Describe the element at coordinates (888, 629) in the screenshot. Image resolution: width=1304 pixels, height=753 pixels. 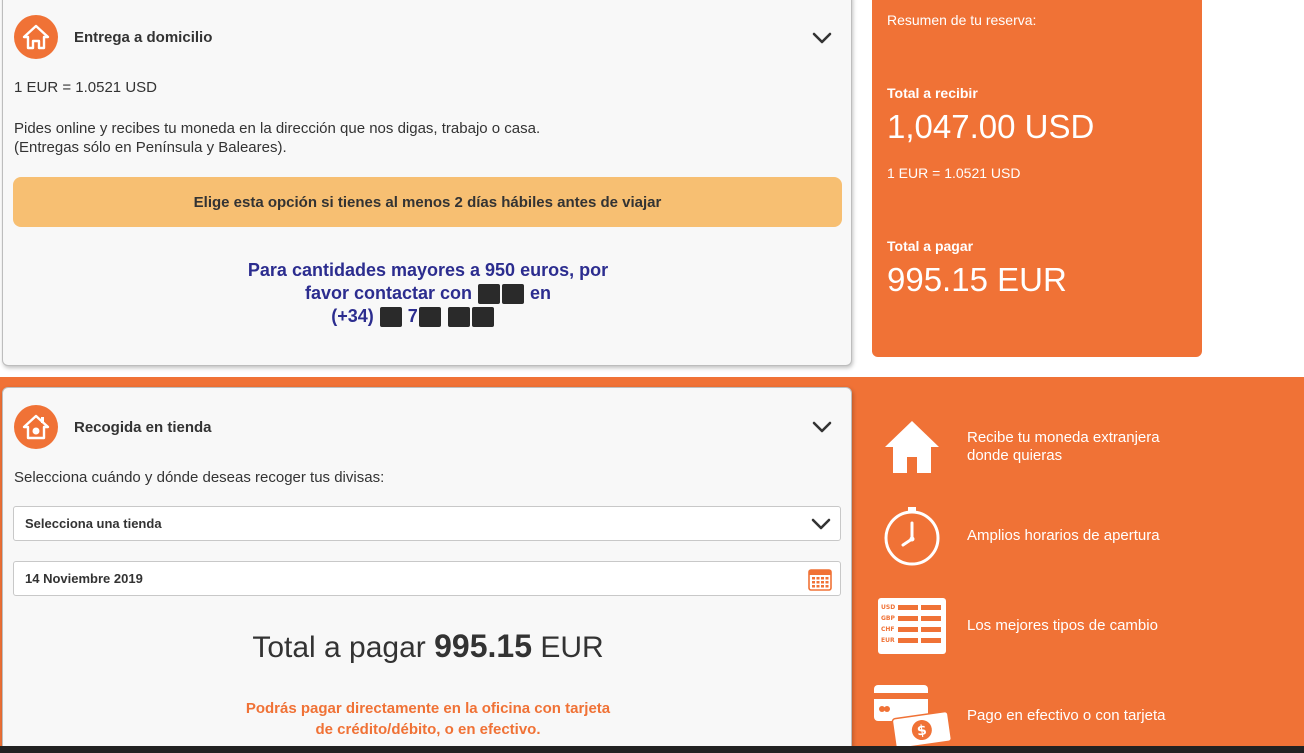
I see `rate-label-chf: CHF` at that location.